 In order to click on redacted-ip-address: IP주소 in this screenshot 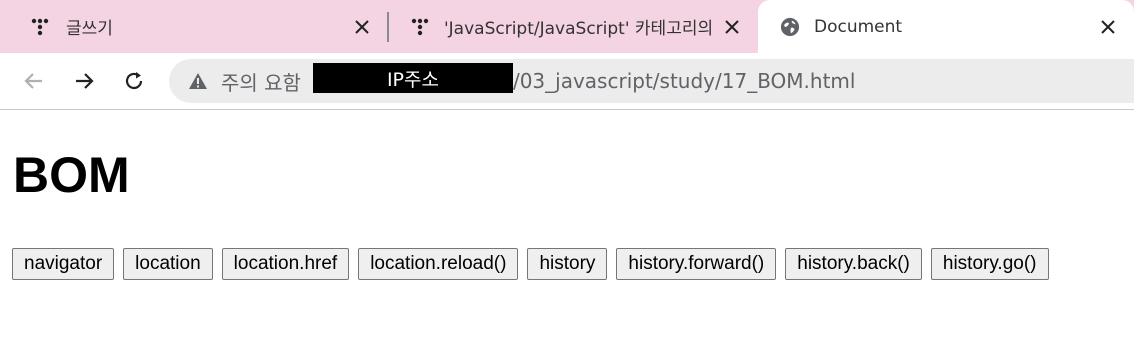, I will do `click(412, 78)`.